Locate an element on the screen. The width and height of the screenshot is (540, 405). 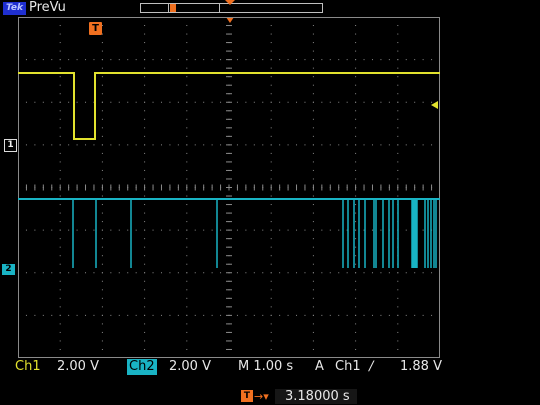
trigger-time-arrow-top-icon is located at coordinates (230, 2).